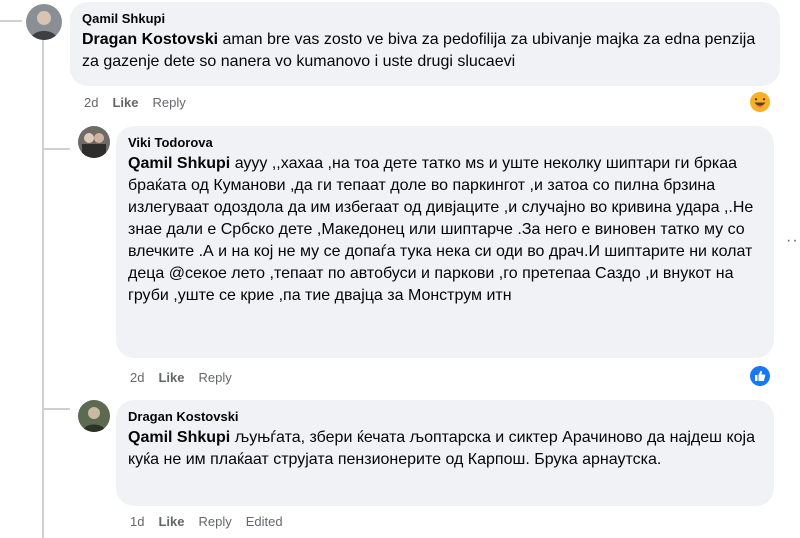  Describe the element at coordinates (792, 241) in the screenshot. I see `more-options-button: ··` at that location.